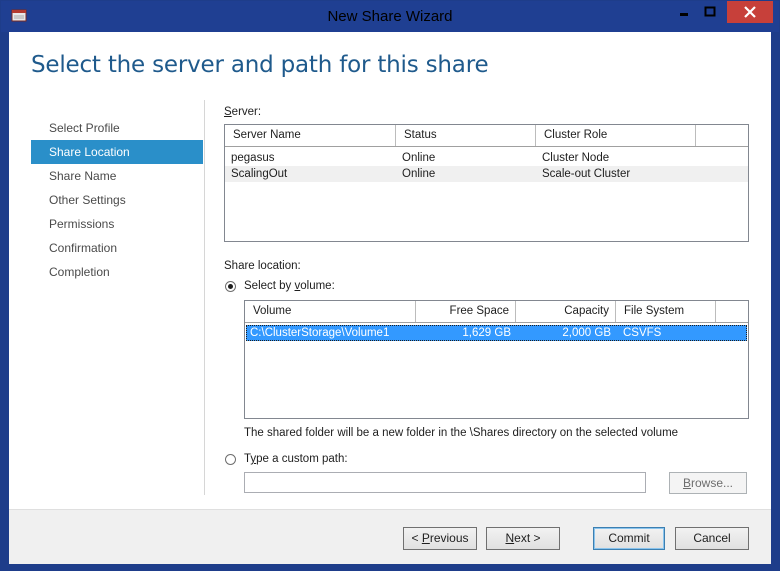 Image resolution: width=780 pixels, height=571 pixels. What do you see at coordinates (586, 174) in the screenshot?
I see `cluster-role-cell: Scale-out Cluster` at bounding box center [586, 174].